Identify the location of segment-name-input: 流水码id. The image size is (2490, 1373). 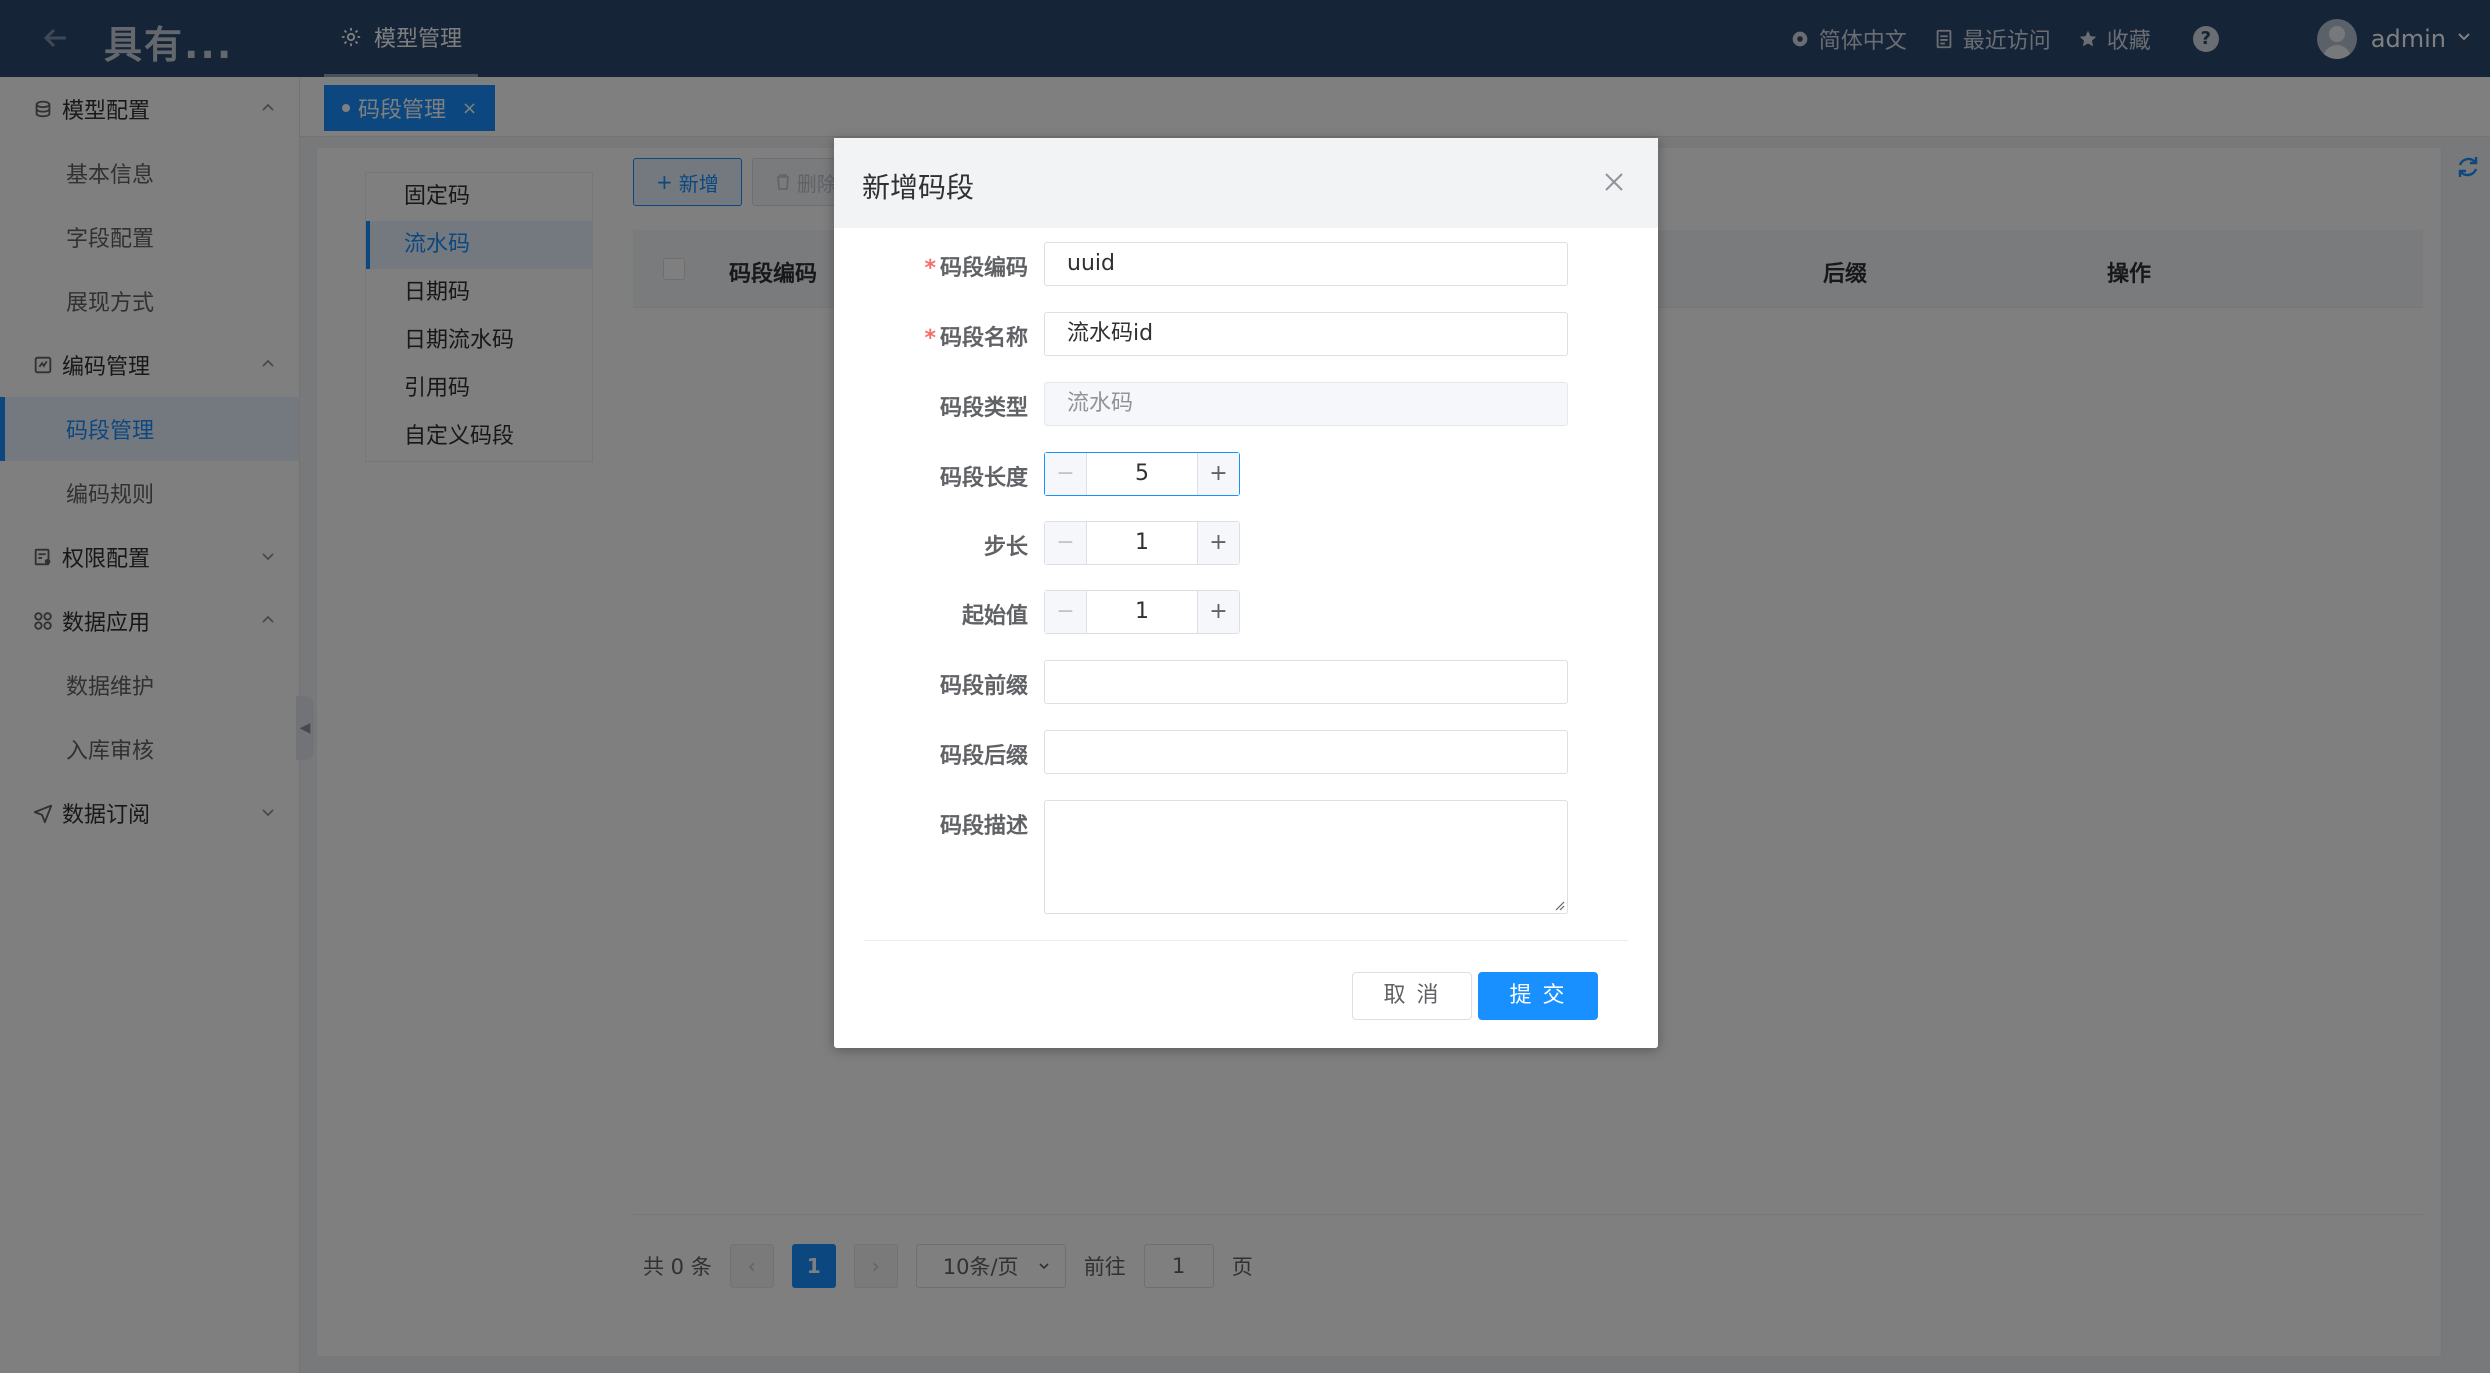
(1306, 334).